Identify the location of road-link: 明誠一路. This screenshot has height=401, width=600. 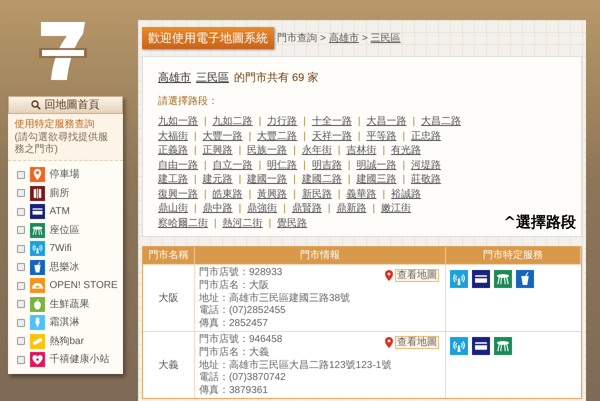
(376, 165).